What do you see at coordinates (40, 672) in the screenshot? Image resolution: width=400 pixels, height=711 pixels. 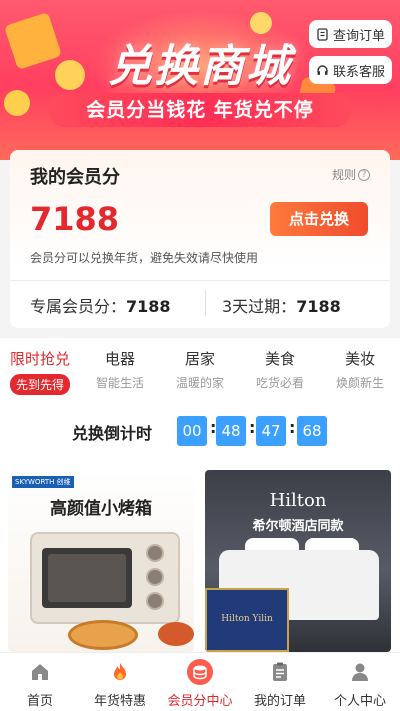 I see `home-icon` at bounding box center [40, 672].